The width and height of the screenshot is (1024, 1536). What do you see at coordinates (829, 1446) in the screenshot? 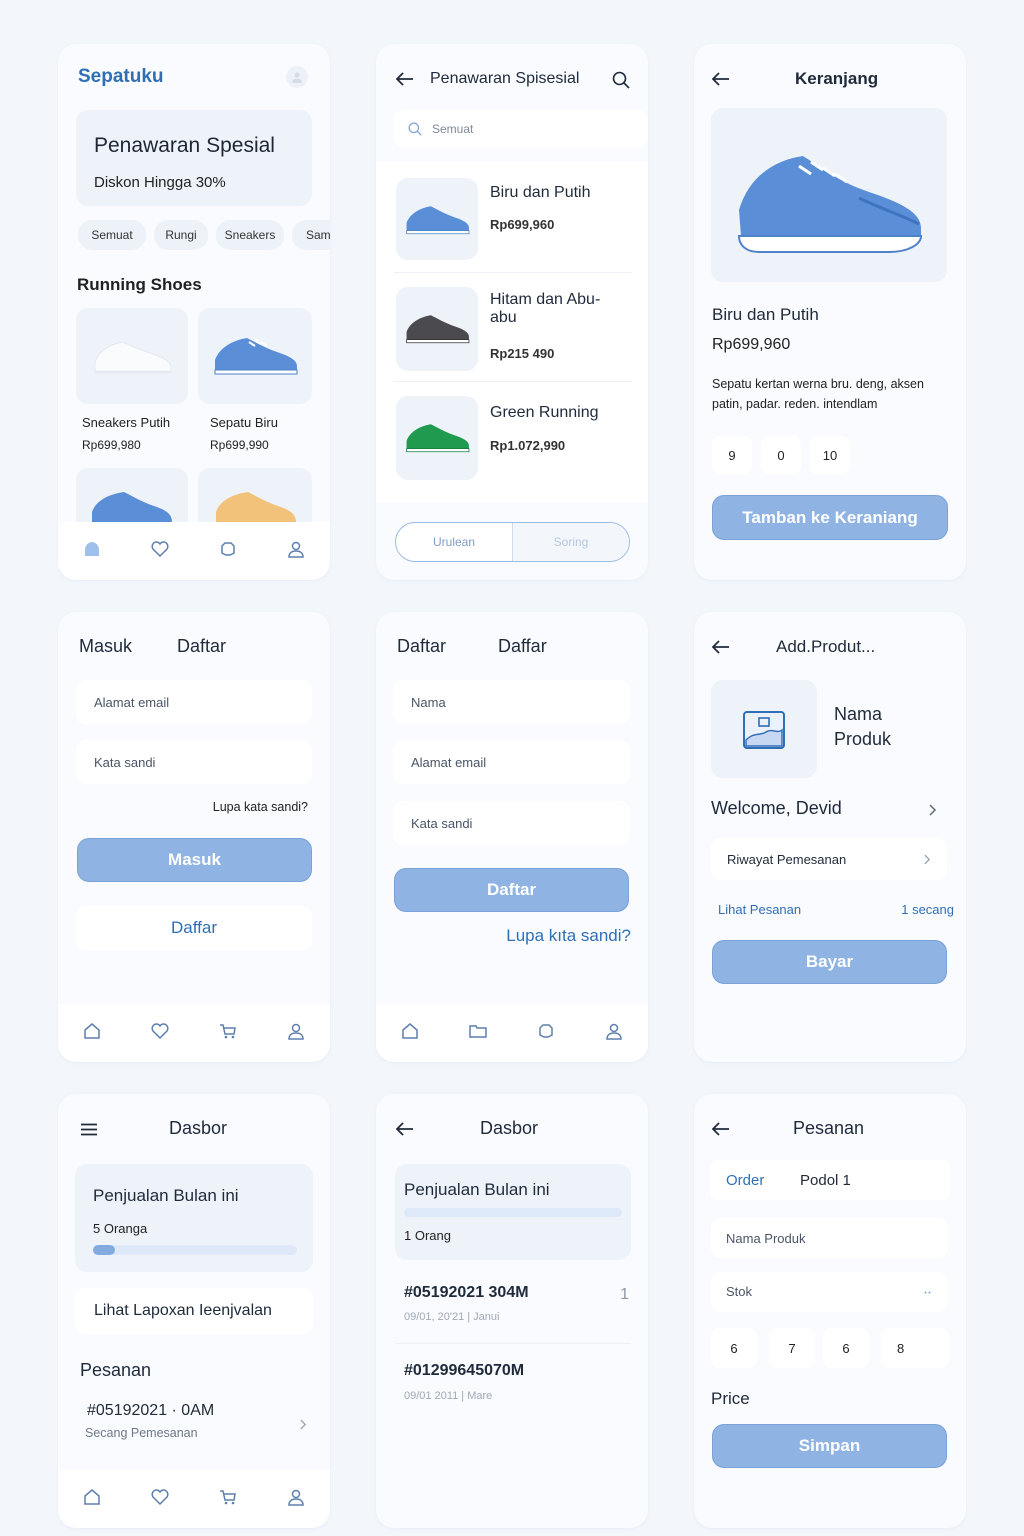
I see `save-button: Simpan` at bounding box center [829, 1446].